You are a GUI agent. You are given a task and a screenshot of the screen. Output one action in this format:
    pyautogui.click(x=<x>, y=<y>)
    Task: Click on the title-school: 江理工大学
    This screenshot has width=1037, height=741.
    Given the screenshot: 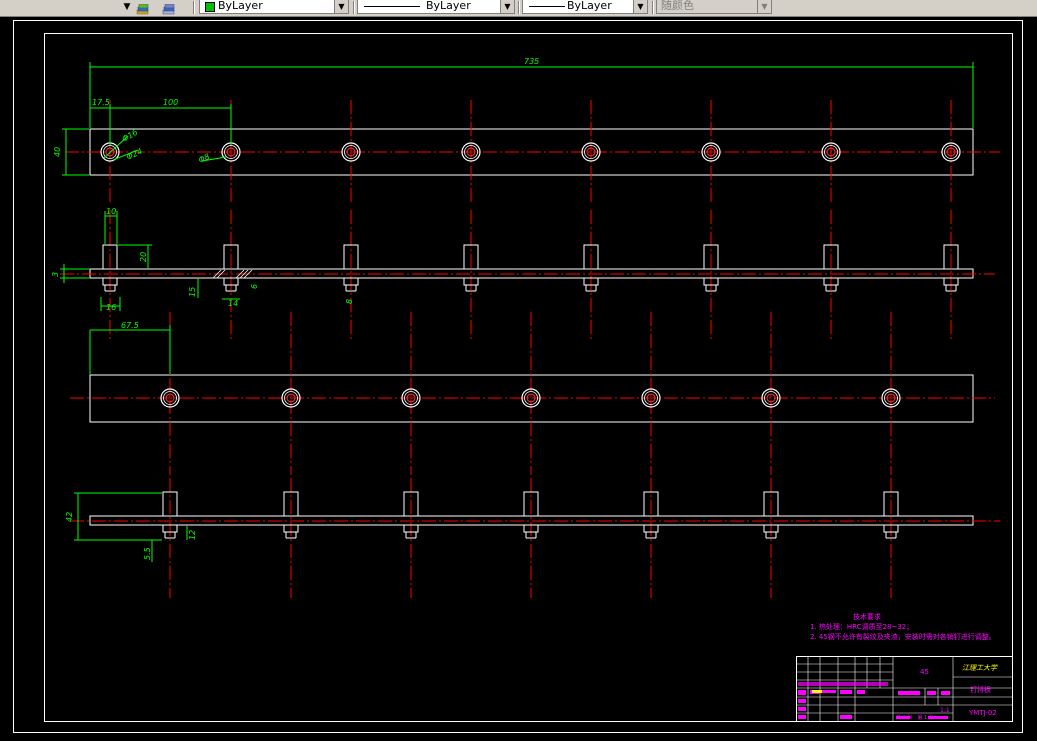 What is the action you would take?
    pyautogui.click(x=980, y=668)
    